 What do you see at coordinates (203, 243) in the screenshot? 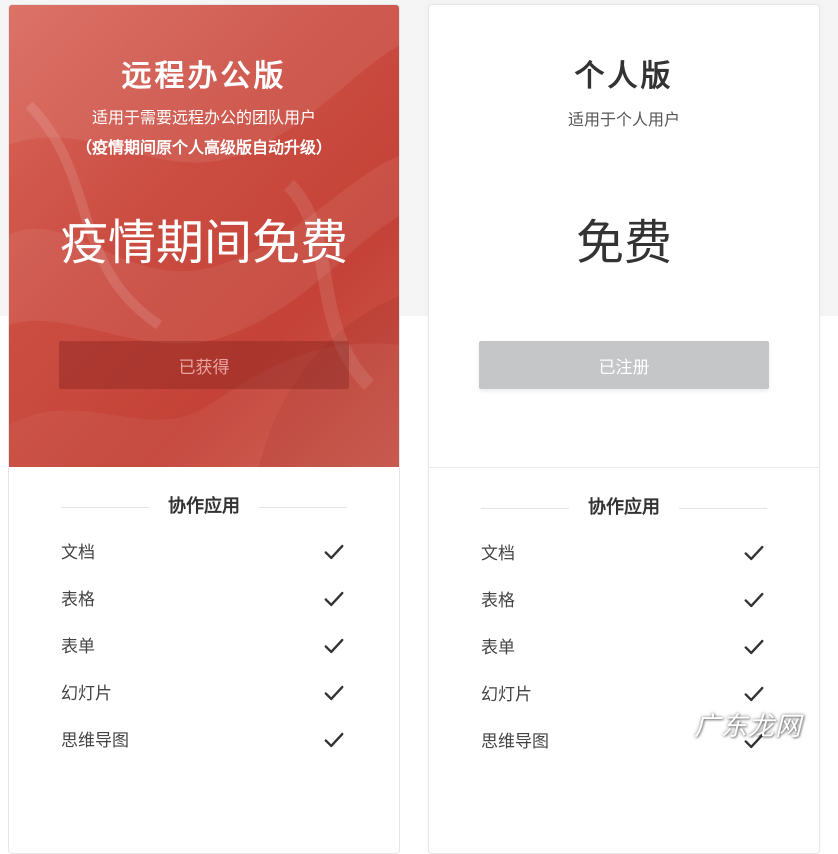
I see `plan-price: 疫情期间免费` at bounding box center [203, 243].